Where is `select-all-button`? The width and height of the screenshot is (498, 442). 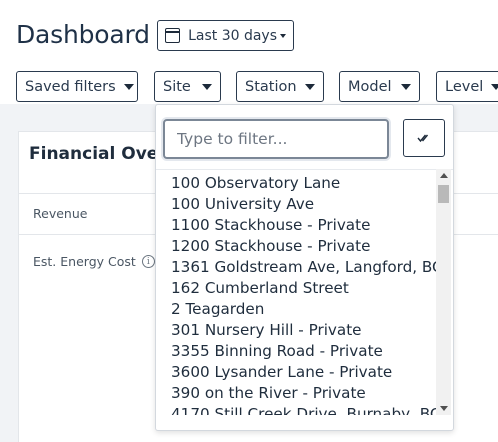 select-all-button is located at coordinates (424, 138).